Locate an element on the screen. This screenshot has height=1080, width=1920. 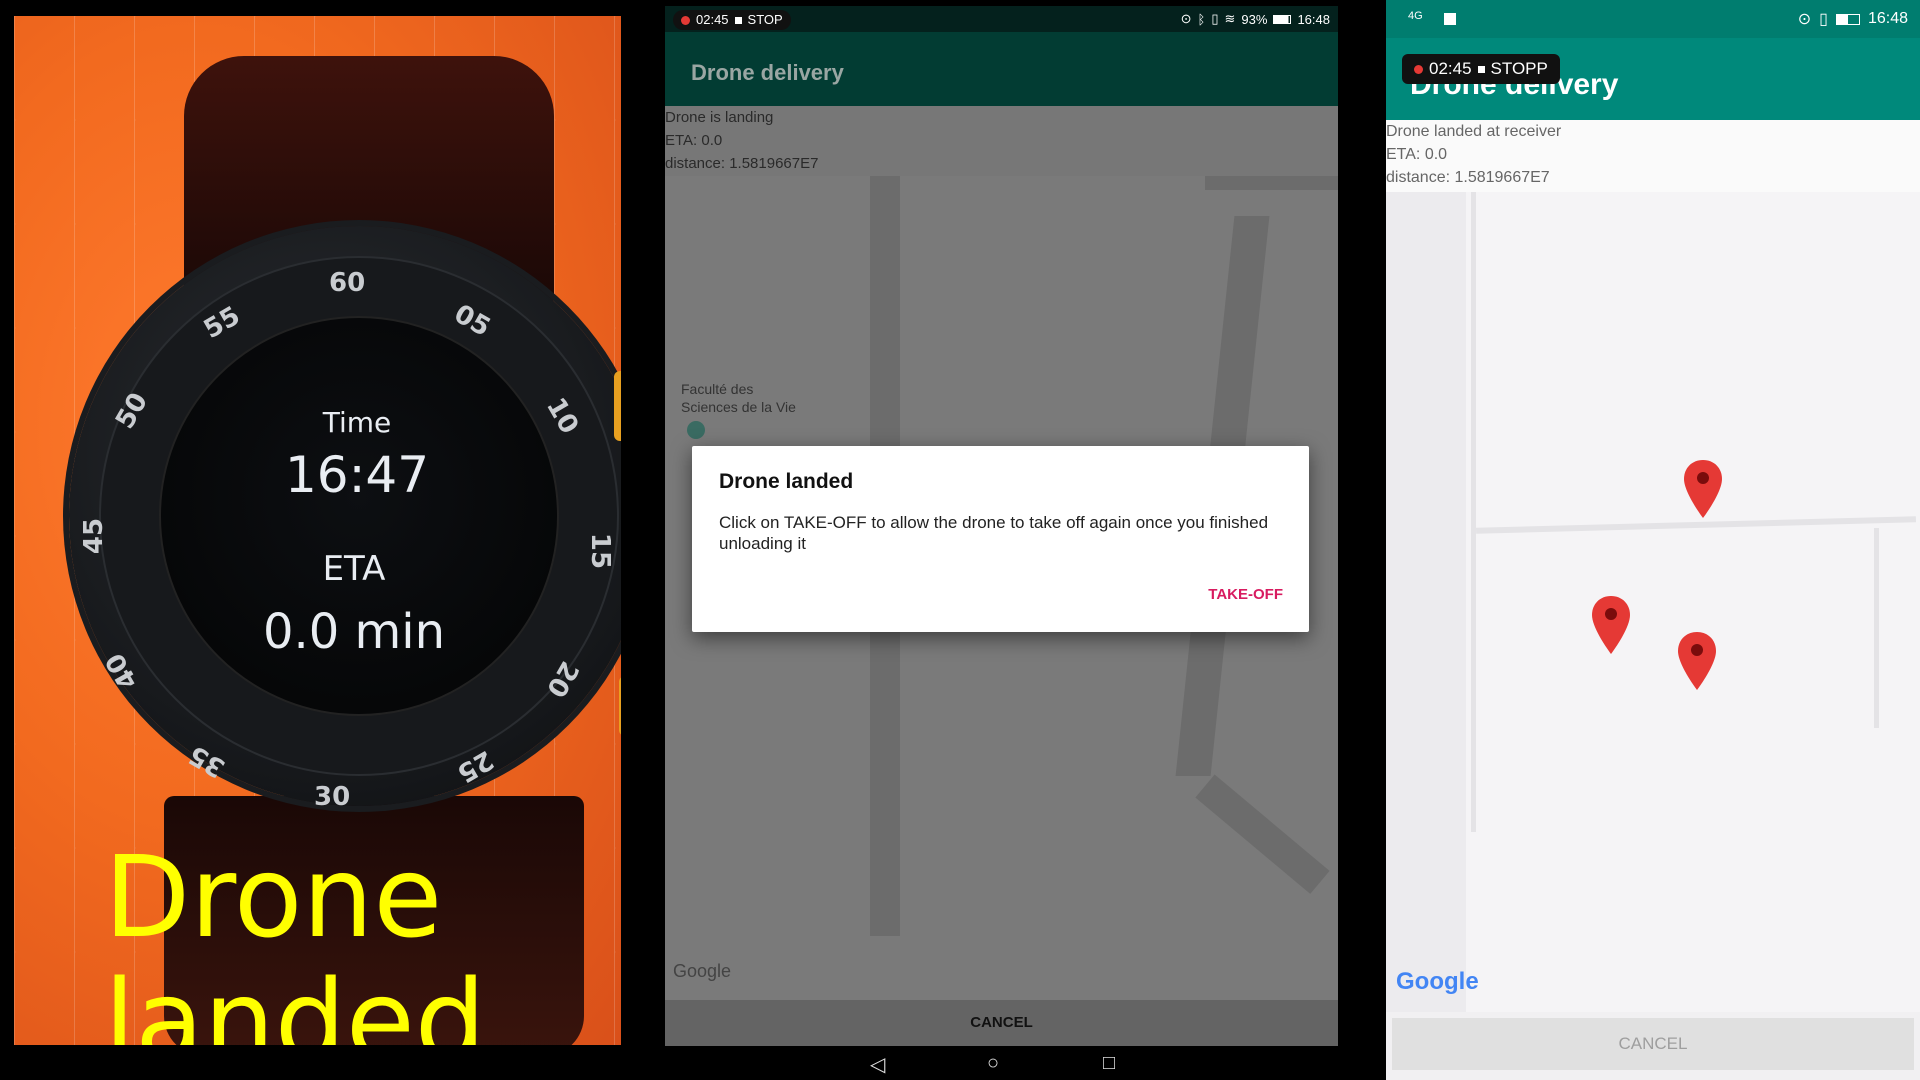
battery-percent: 93% is located at coordinates (1254, 19).